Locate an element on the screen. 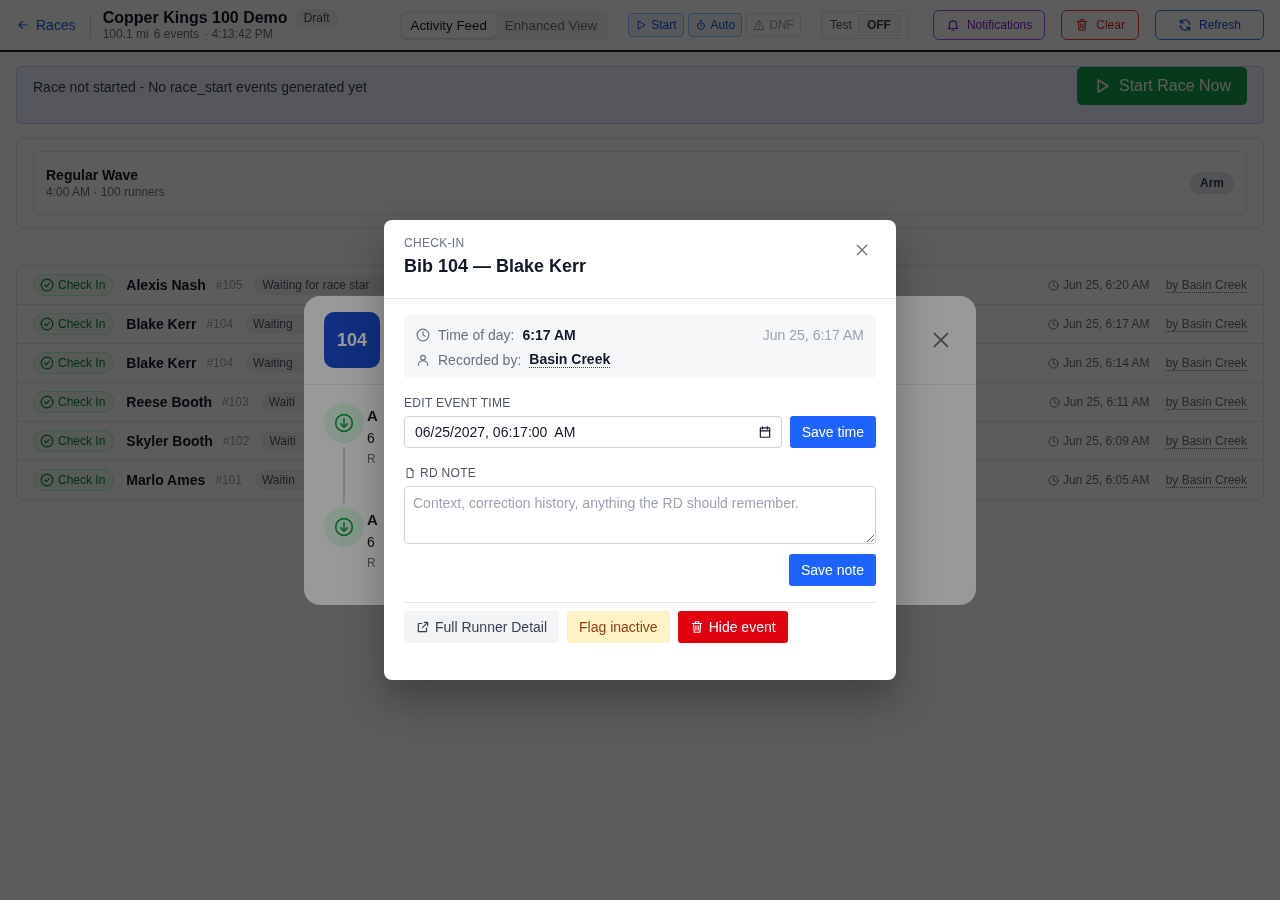 Image resolution: width=1280 pixels, height=900 pixels. runner-name: Skyler Booth is located at coordinates (169, 441).